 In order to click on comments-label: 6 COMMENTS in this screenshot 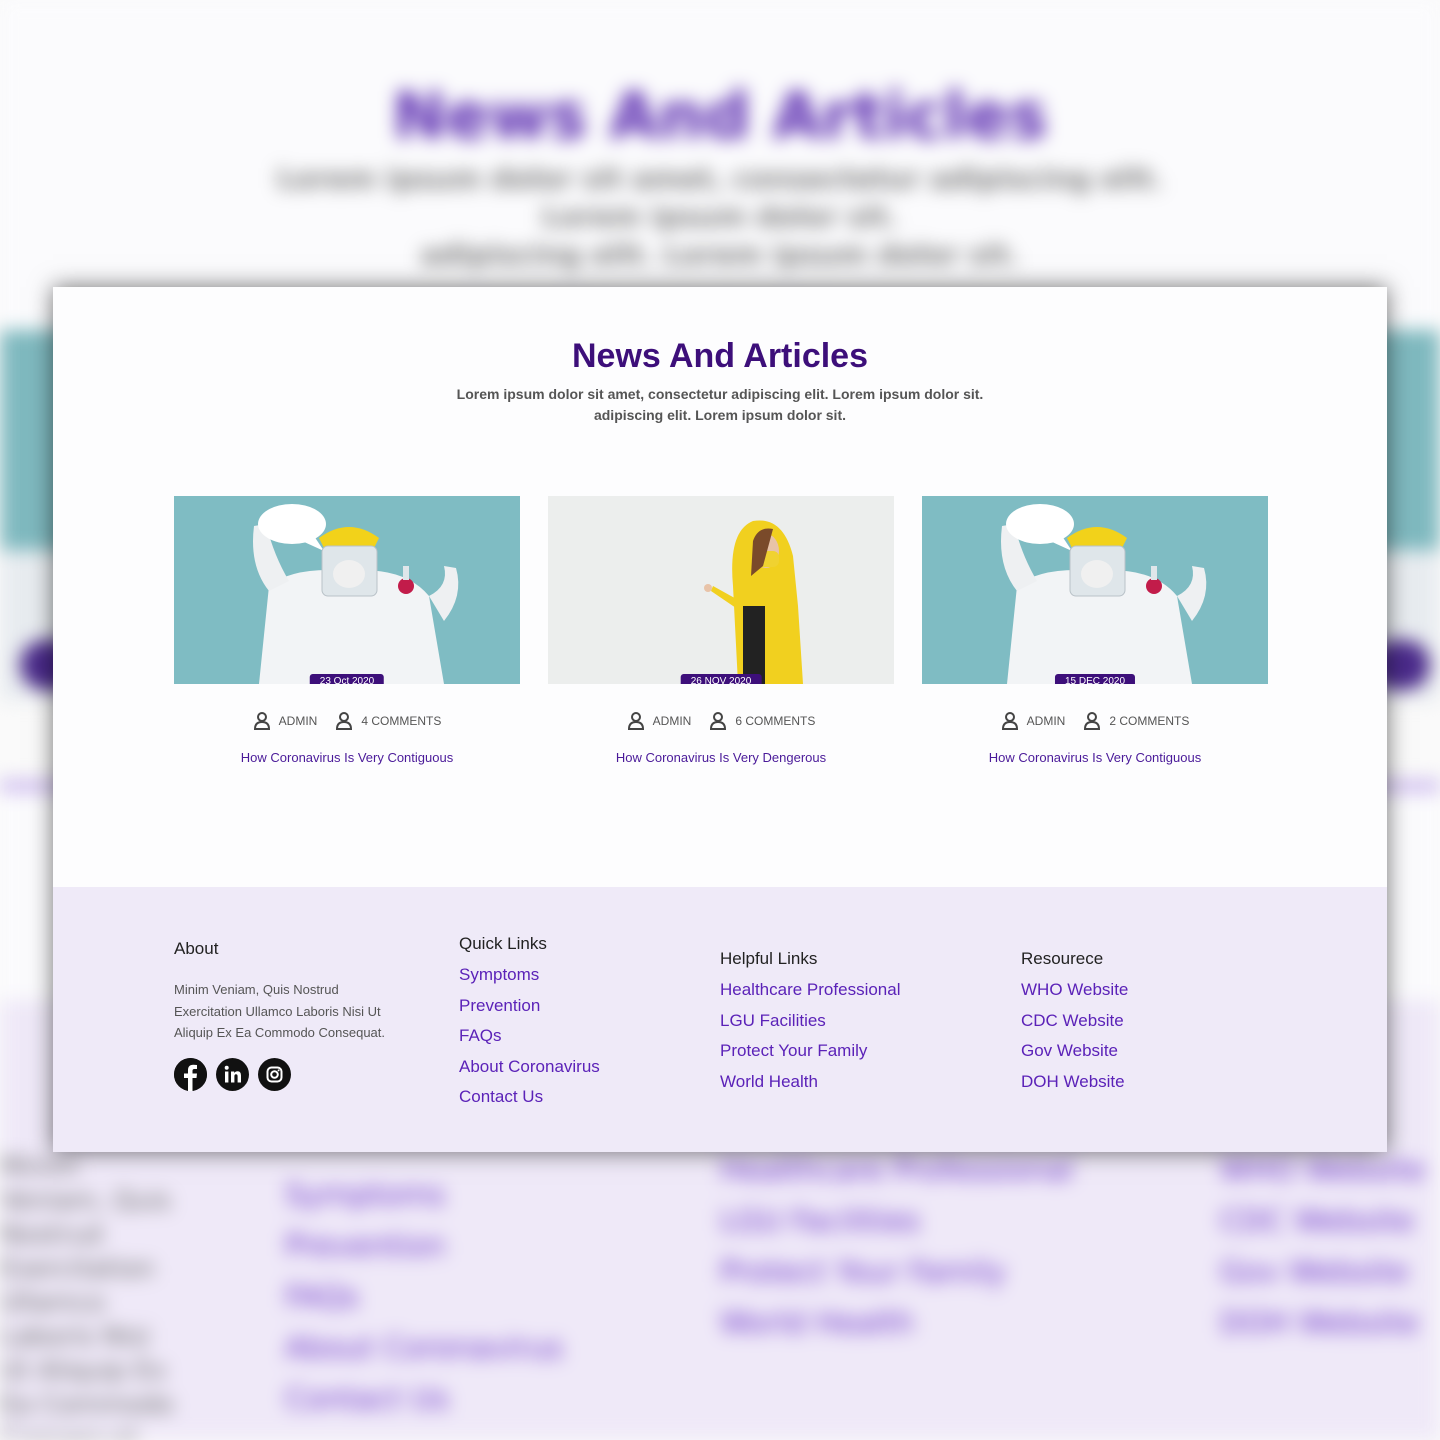, I will do `click(775, 721)`.